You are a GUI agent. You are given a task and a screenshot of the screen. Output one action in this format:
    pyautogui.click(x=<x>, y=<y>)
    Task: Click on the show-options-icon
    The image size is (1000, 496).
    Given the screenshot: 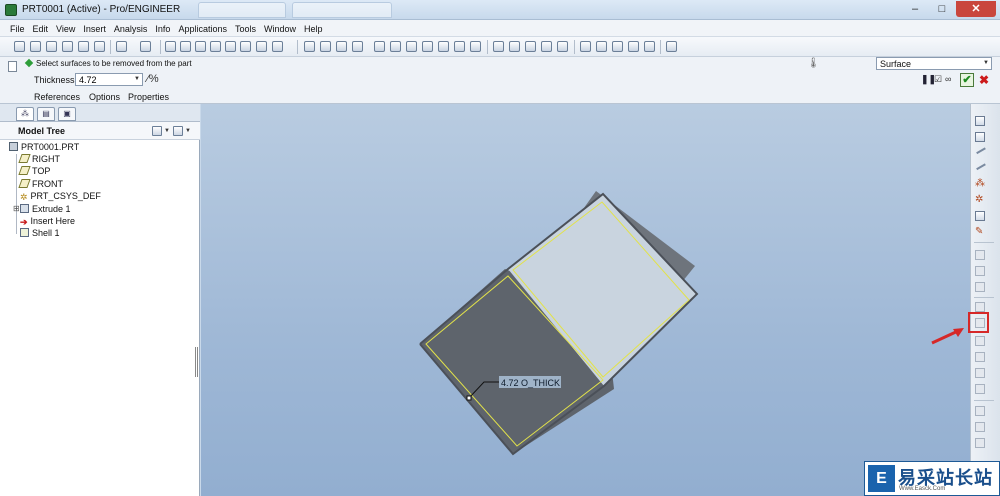 What is the action you would take?
    pyautogui.click(x=178, y=131)
    